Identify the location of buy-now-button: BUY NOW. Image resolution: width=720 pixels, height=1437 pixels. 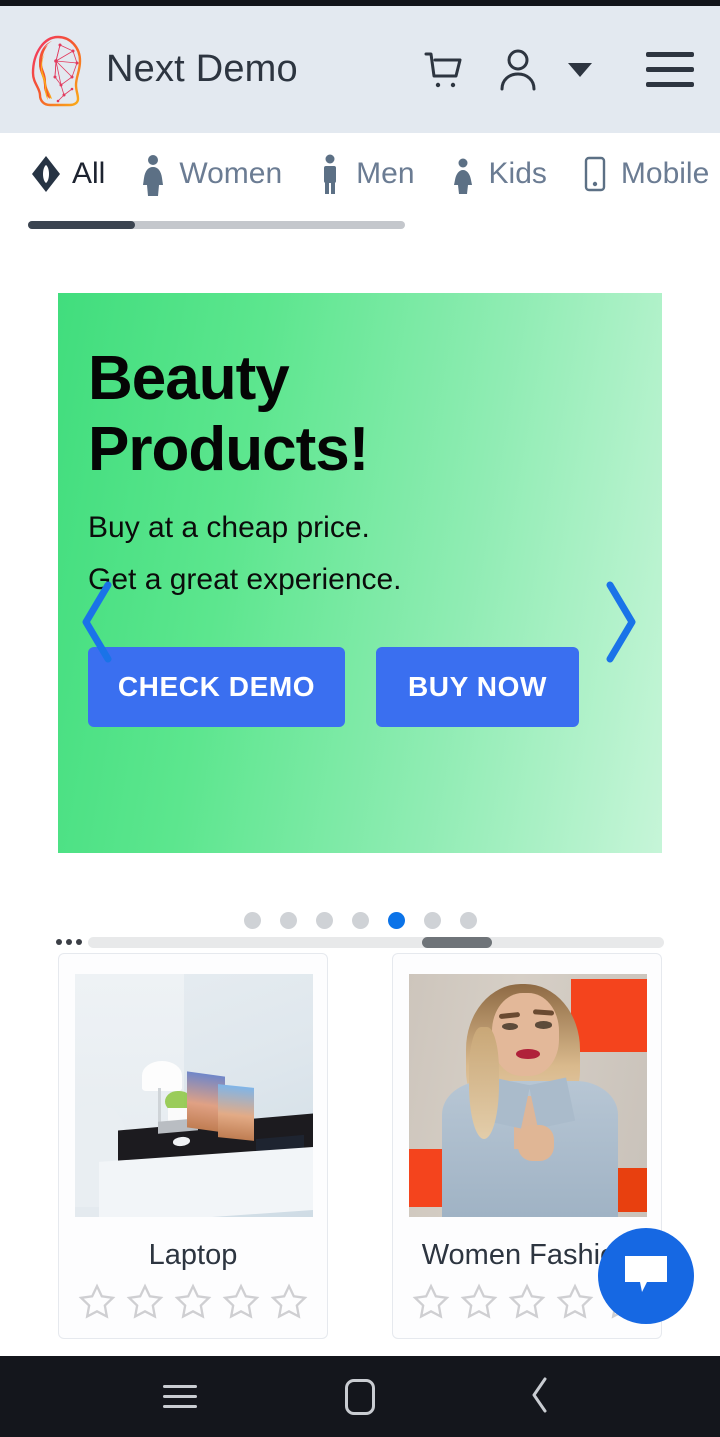
(477, 687).